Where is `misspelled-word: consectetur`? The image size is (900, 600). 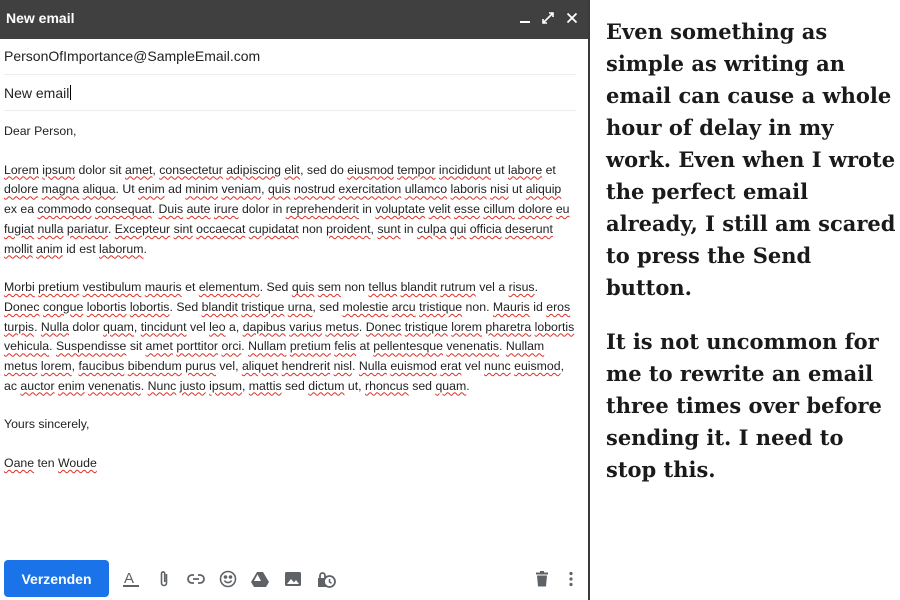
misspelled-word: consectetur is located at coordinates (191, 170).